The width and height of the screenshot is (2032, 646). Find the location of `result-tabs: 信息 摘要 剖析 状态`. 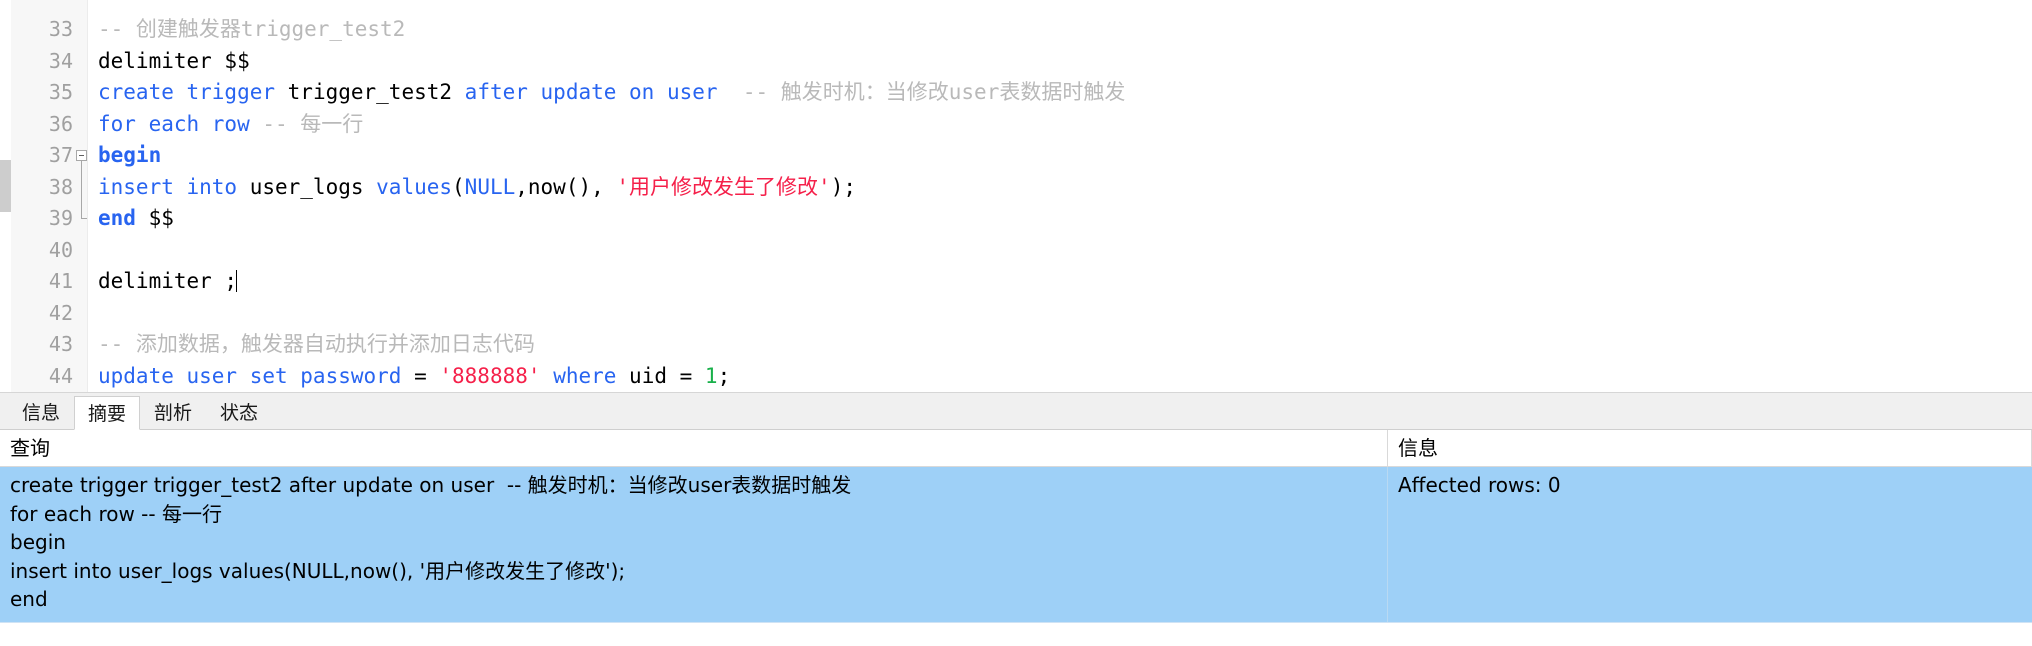

result-tabs: 信息 摘要 剖析 状态 is located at coordinates (1016, 411).